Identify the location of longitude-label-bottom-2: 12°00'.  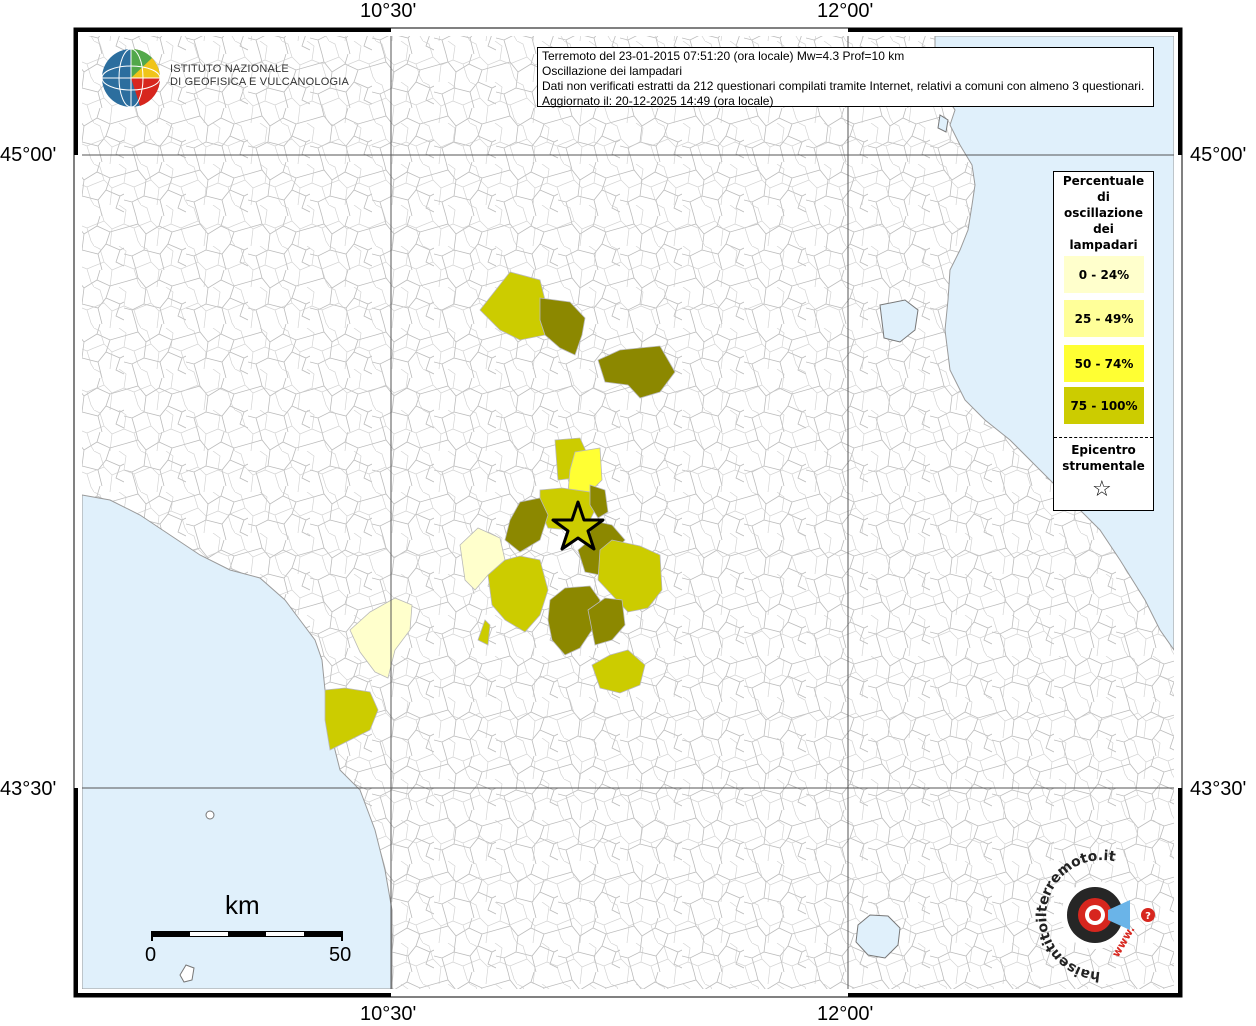
(845, 1014).